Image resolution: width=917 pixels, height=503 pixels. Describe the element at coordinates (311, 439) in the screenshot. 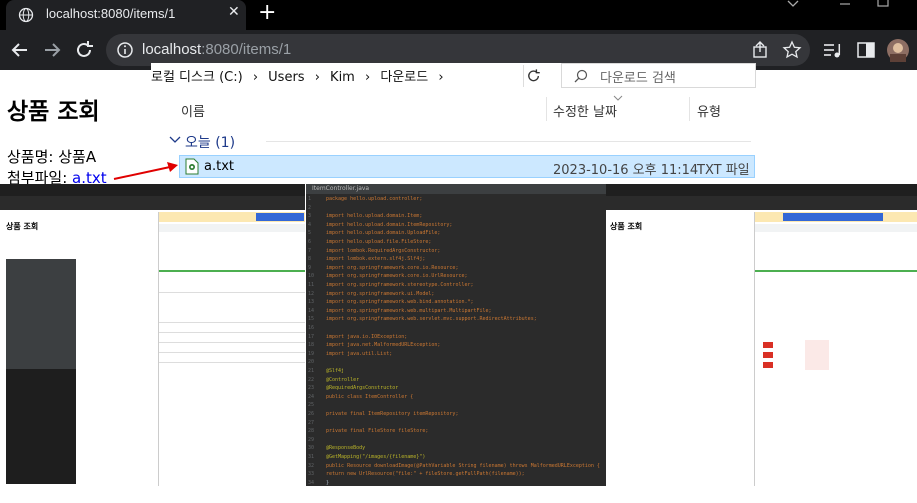

I see `ide-line-number: 29` at that location.